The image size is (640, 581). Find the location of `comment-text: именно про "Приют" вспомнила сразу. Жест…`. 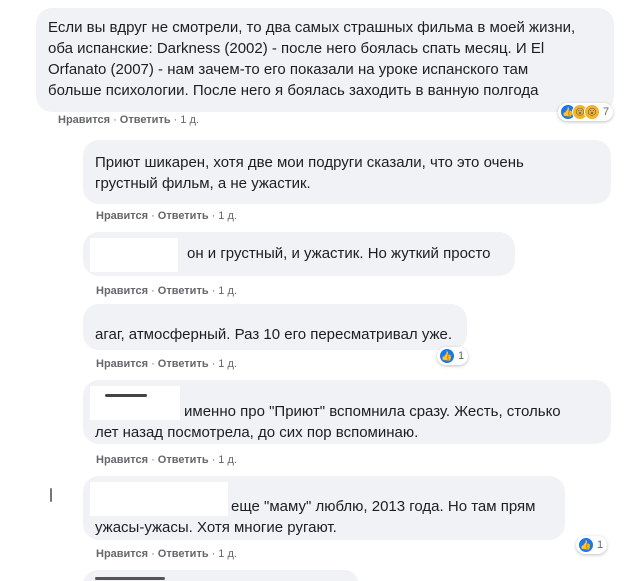

comment-text: именно про "Приют" вспомнила сразу. Жест… is located at coordinates (372, 411).